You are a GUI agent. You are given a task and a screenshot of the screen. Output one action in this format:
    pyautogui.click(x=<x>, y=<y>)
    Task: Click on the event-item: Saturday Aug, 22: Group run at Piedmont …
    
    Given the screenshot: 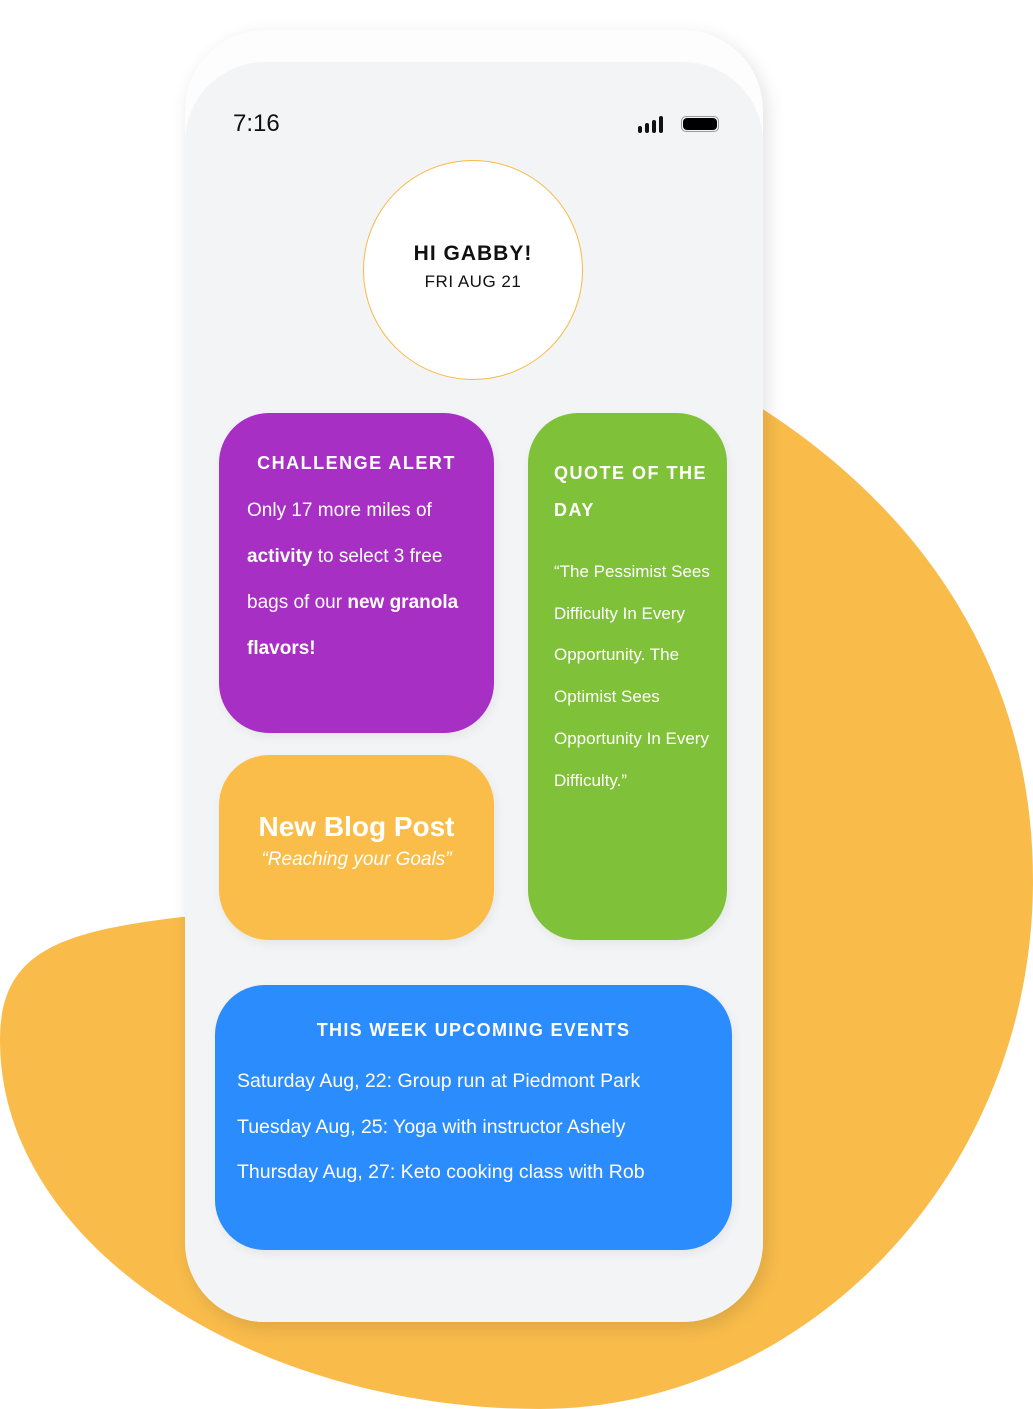 What is the action you would take?
    pyautogui.click(x=484, y=1082)
    